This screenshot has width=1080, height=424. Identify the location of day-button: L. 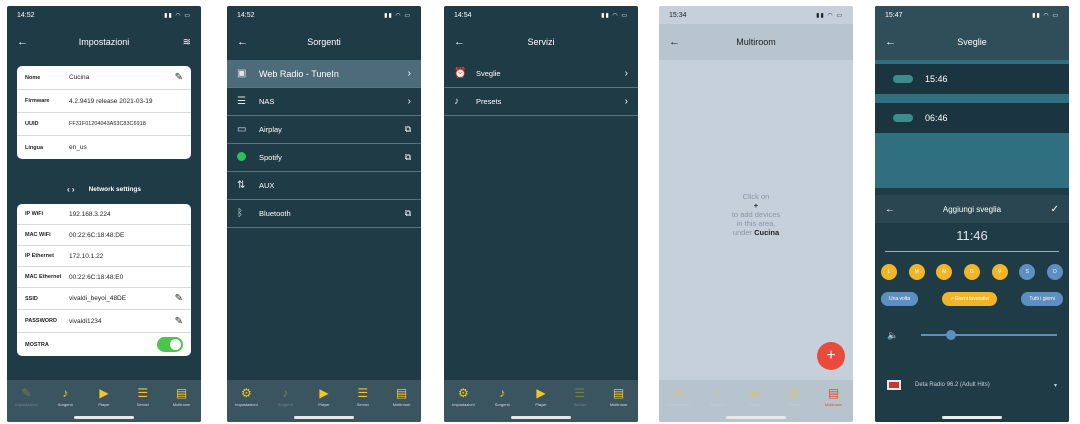
(889, 272).